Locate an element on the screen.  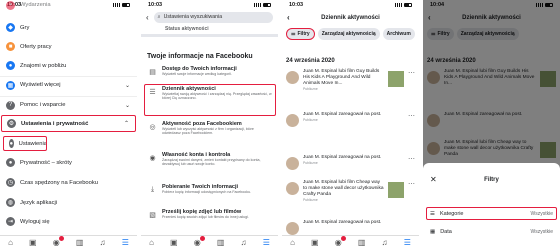
activity-status-item: Status aktywności is located at coordinates (187, 29).